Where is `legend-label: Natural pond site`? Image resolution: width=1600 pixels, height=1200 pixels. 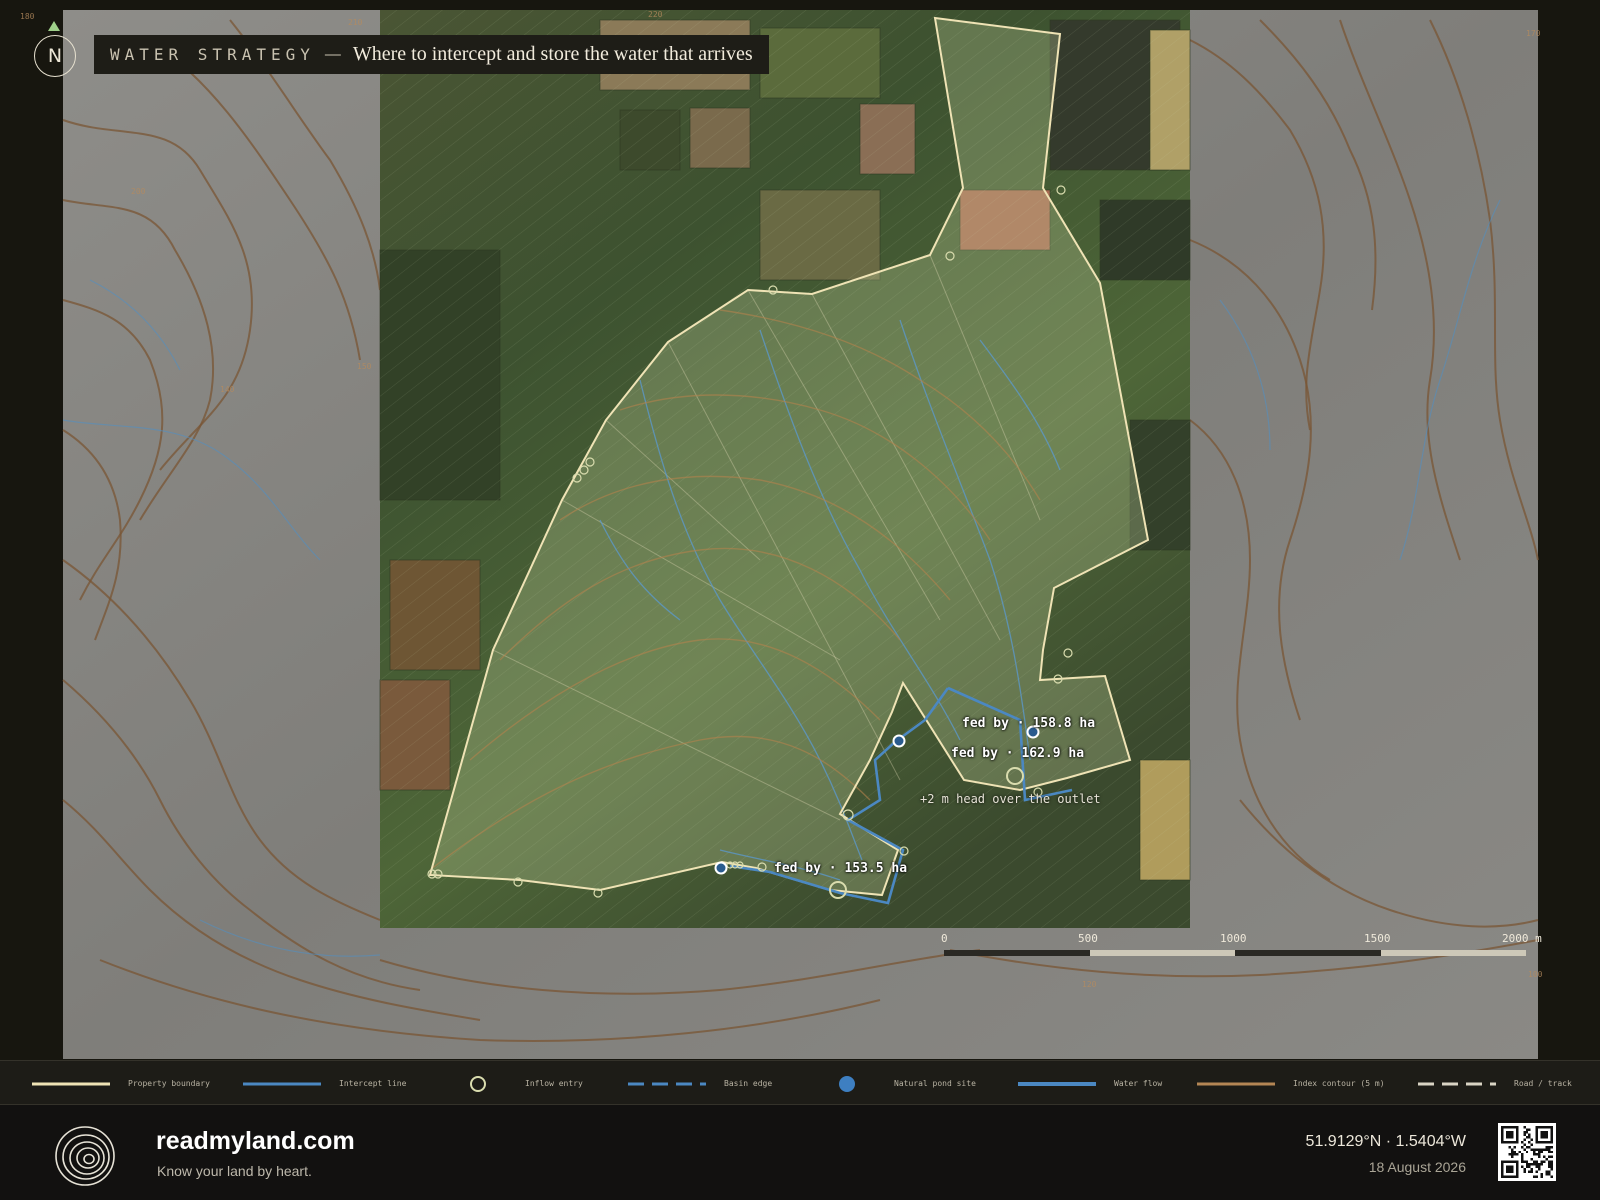
legend-label: Natural pond site is located at coordinates (935, 1083).